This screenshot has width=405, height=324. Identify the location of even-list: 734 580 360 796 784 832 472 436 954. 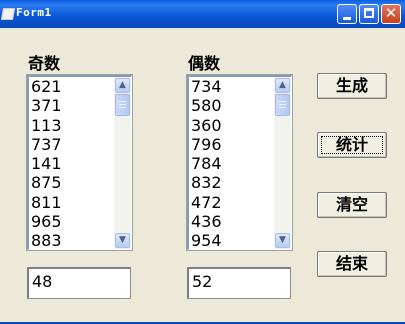
(233, 164).